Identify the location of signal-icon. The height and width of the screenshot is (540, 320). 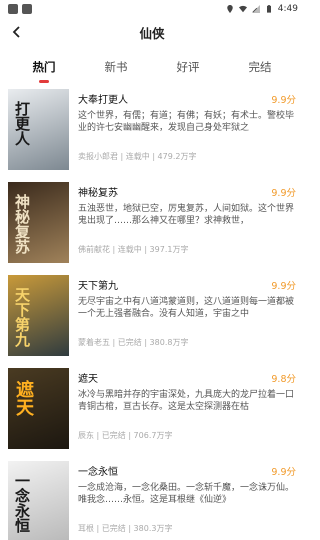
(255, 8).